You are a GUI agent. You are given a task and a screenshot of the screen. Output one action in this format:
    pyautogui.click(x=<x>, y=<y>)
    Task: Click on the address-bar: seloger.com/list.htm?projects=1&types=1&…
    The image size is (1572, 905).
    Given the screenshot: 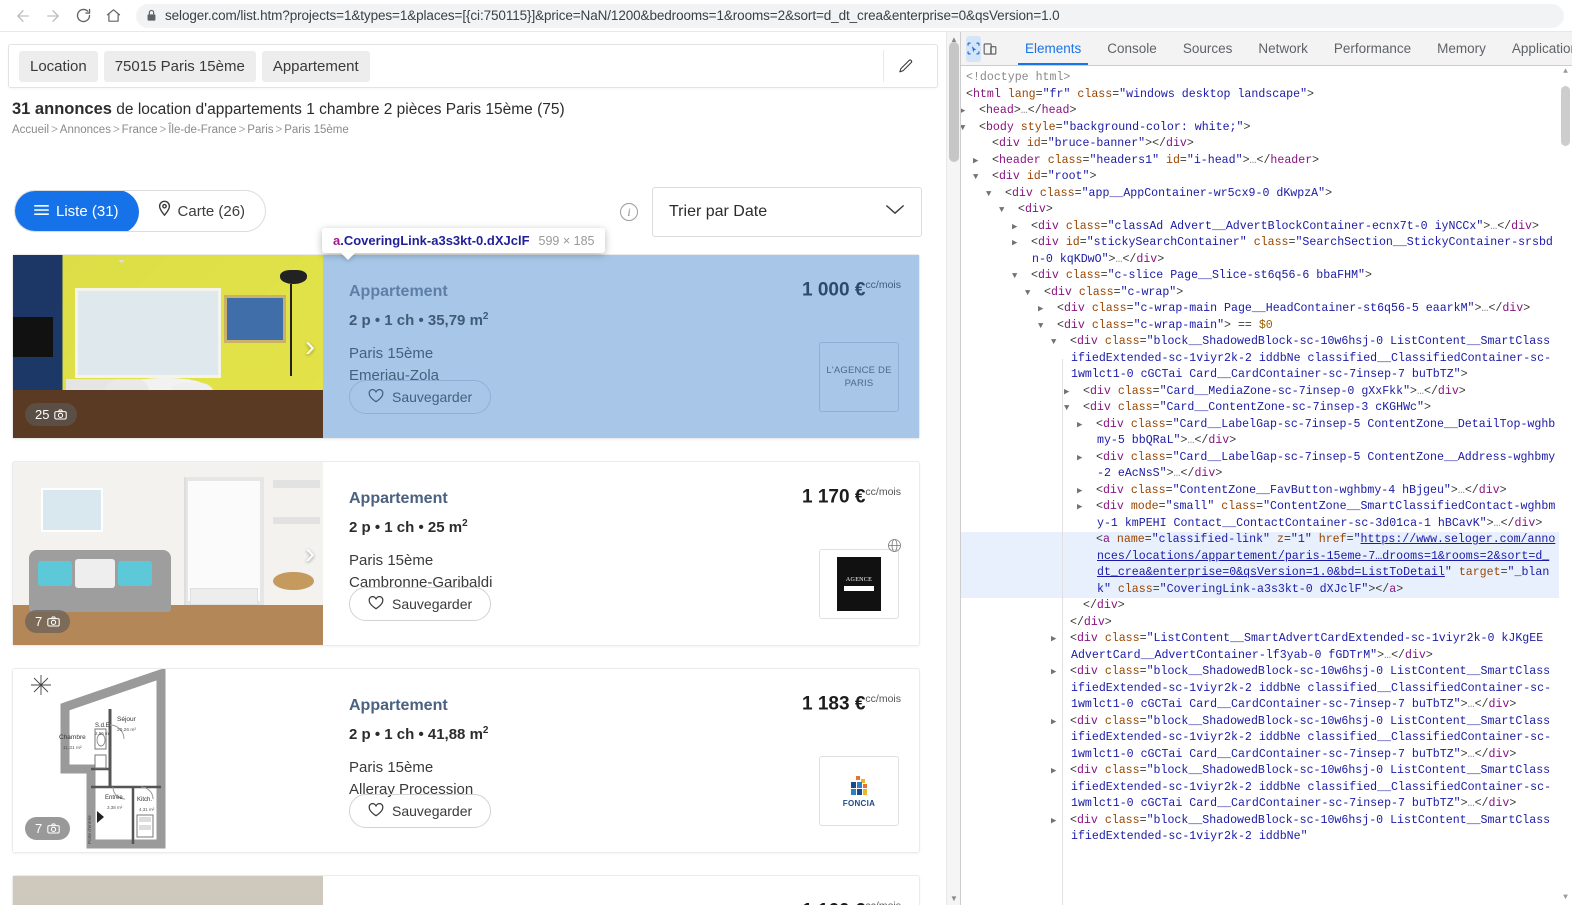 What is the action you would take?
    pyautogui.click(x=850, y=15)
    